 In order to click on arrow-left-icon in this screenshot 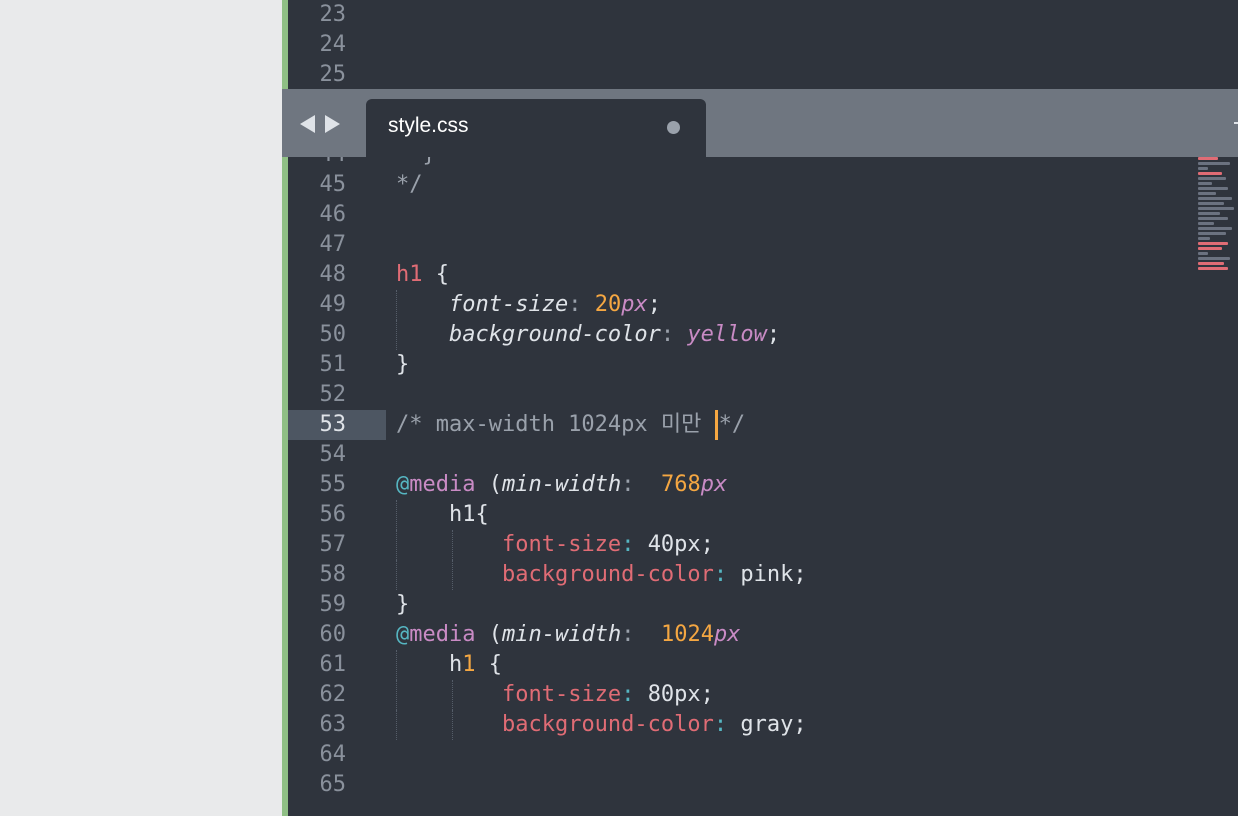, I will do `click(307, 124)`.